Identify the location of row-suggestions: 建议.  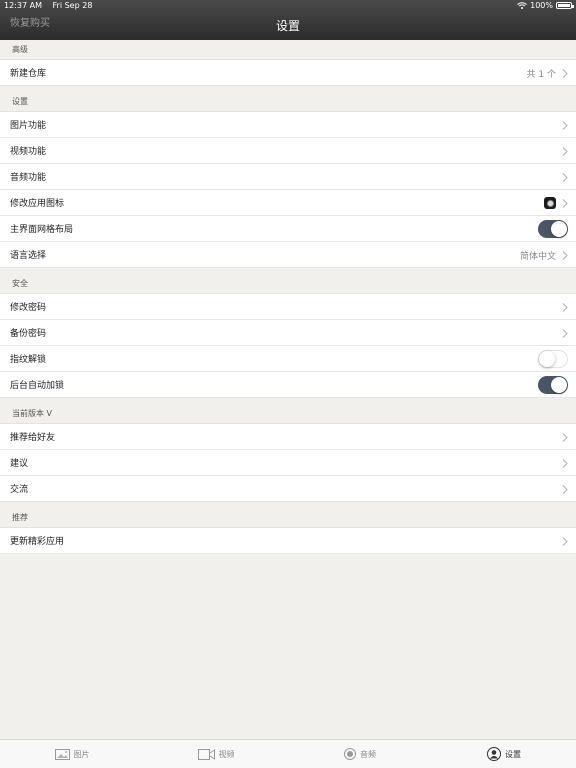
(288, 463).